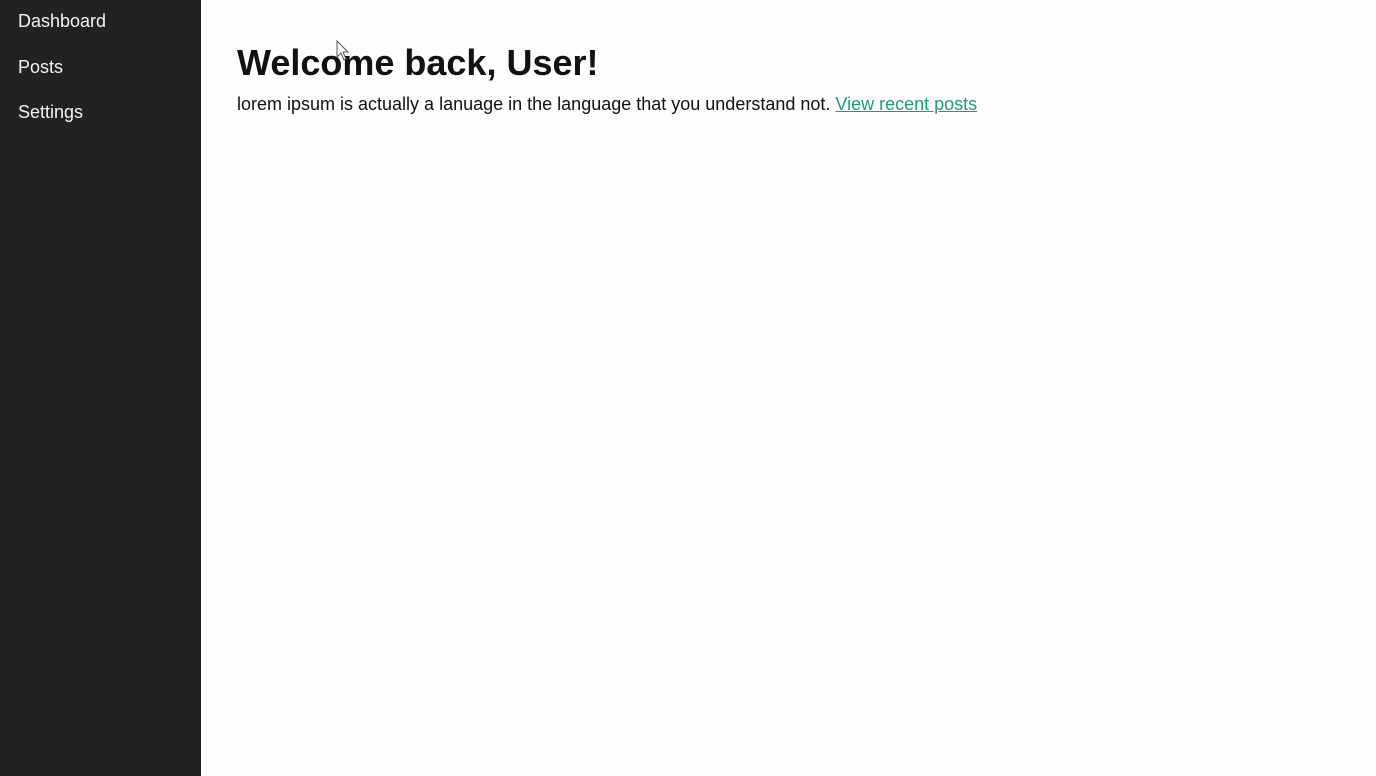 The image size is (1376, 776). What do you see at coordinates (100, 388) in the screenshot?
I see `sidebar: Dashboard Posts Settings` at bounding box center [100, 388].